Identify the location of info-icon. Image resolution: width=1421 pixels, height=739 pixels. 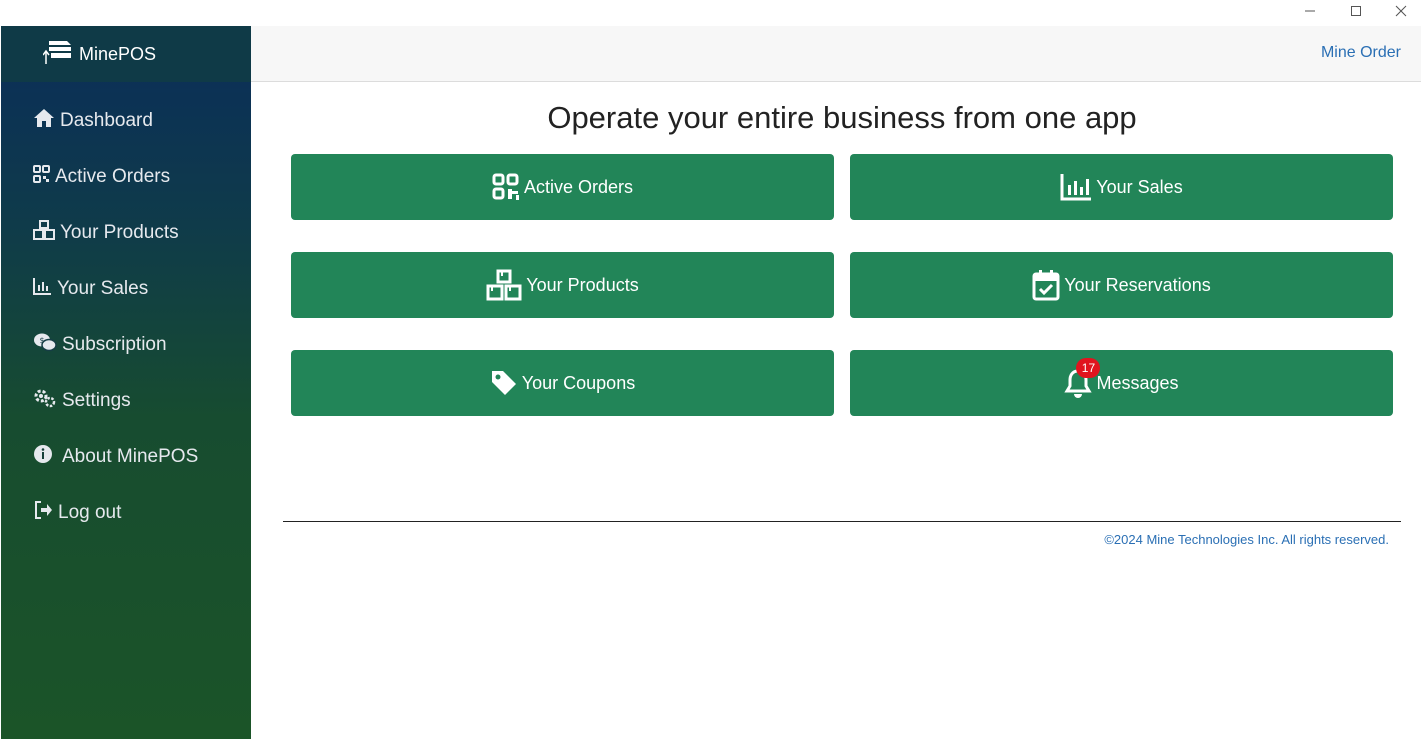
(47, 457).